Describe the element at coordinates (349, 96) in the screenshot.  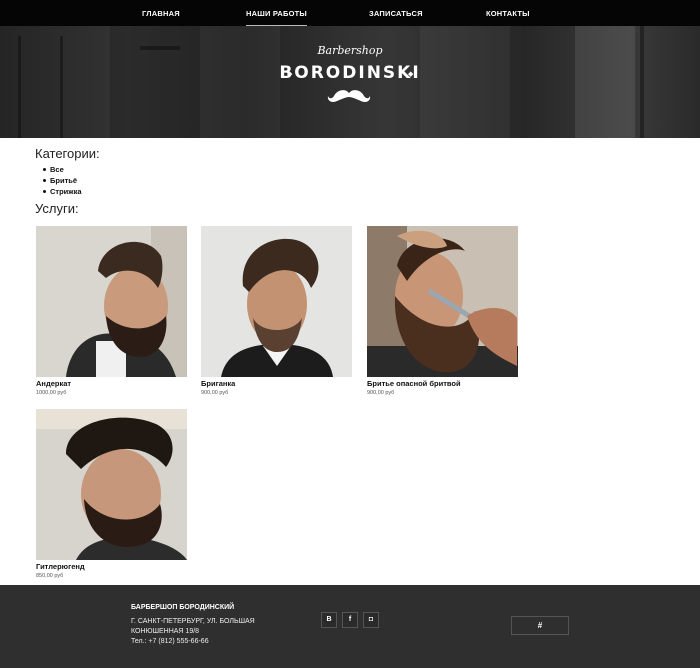
I see `mustache-icon` at that location.